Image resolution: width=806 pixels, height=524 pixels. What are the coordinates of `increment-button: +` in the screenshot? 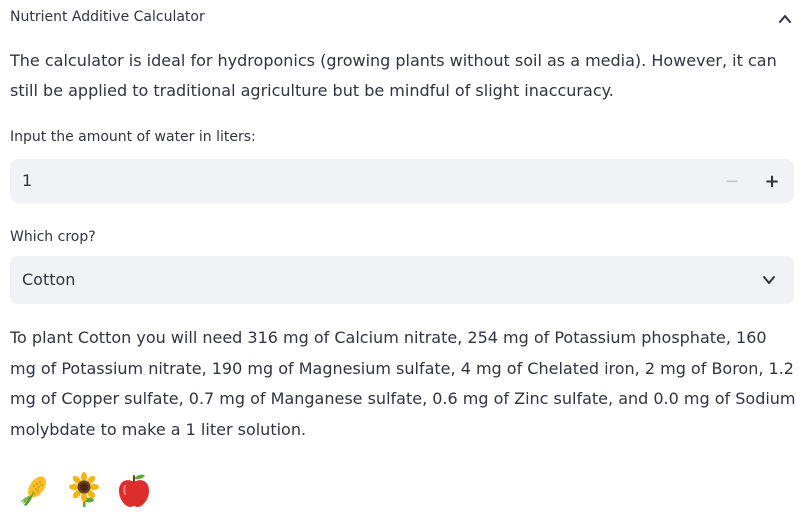 It's located at (772, 181).